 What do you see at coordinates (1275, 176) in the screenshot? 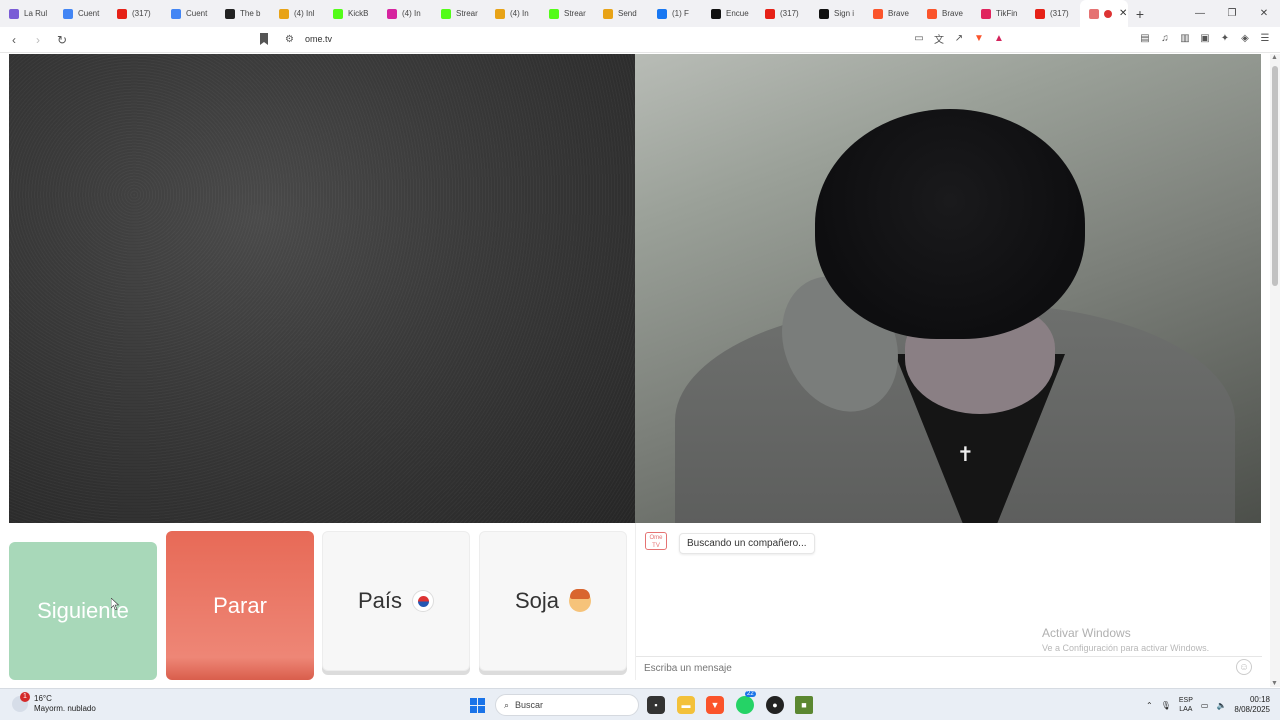
I see `scroll-thumb` at bounding box center [1275, 176].